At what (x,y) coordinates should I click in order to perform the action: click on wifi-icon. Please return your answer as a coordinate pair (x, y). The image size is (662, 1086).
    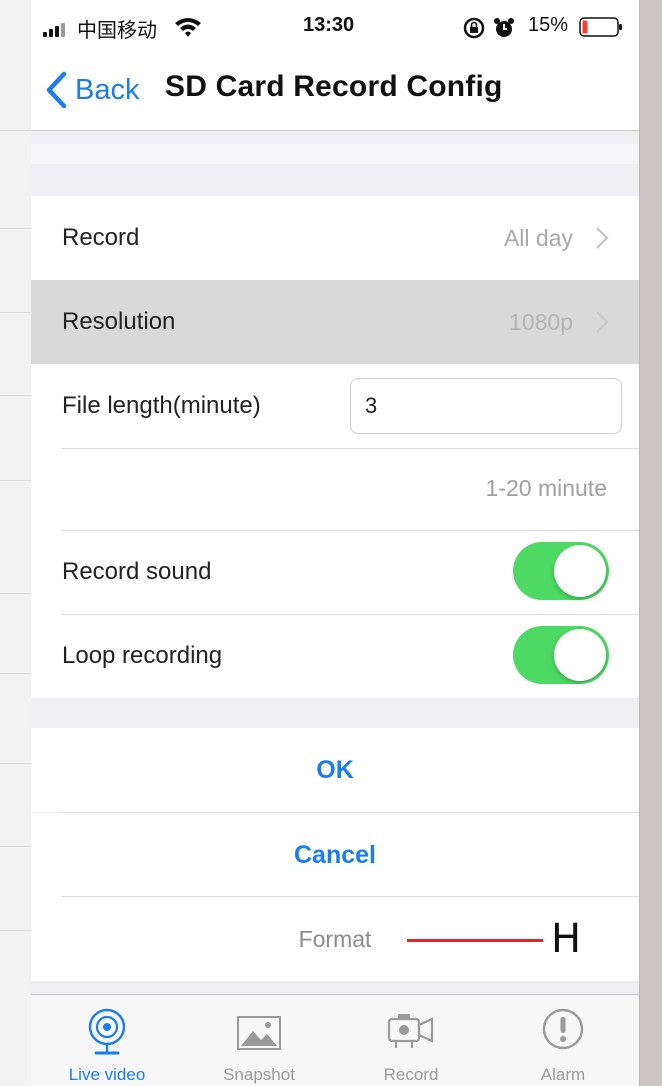
    Looking at the image, I should click on (188, 27).